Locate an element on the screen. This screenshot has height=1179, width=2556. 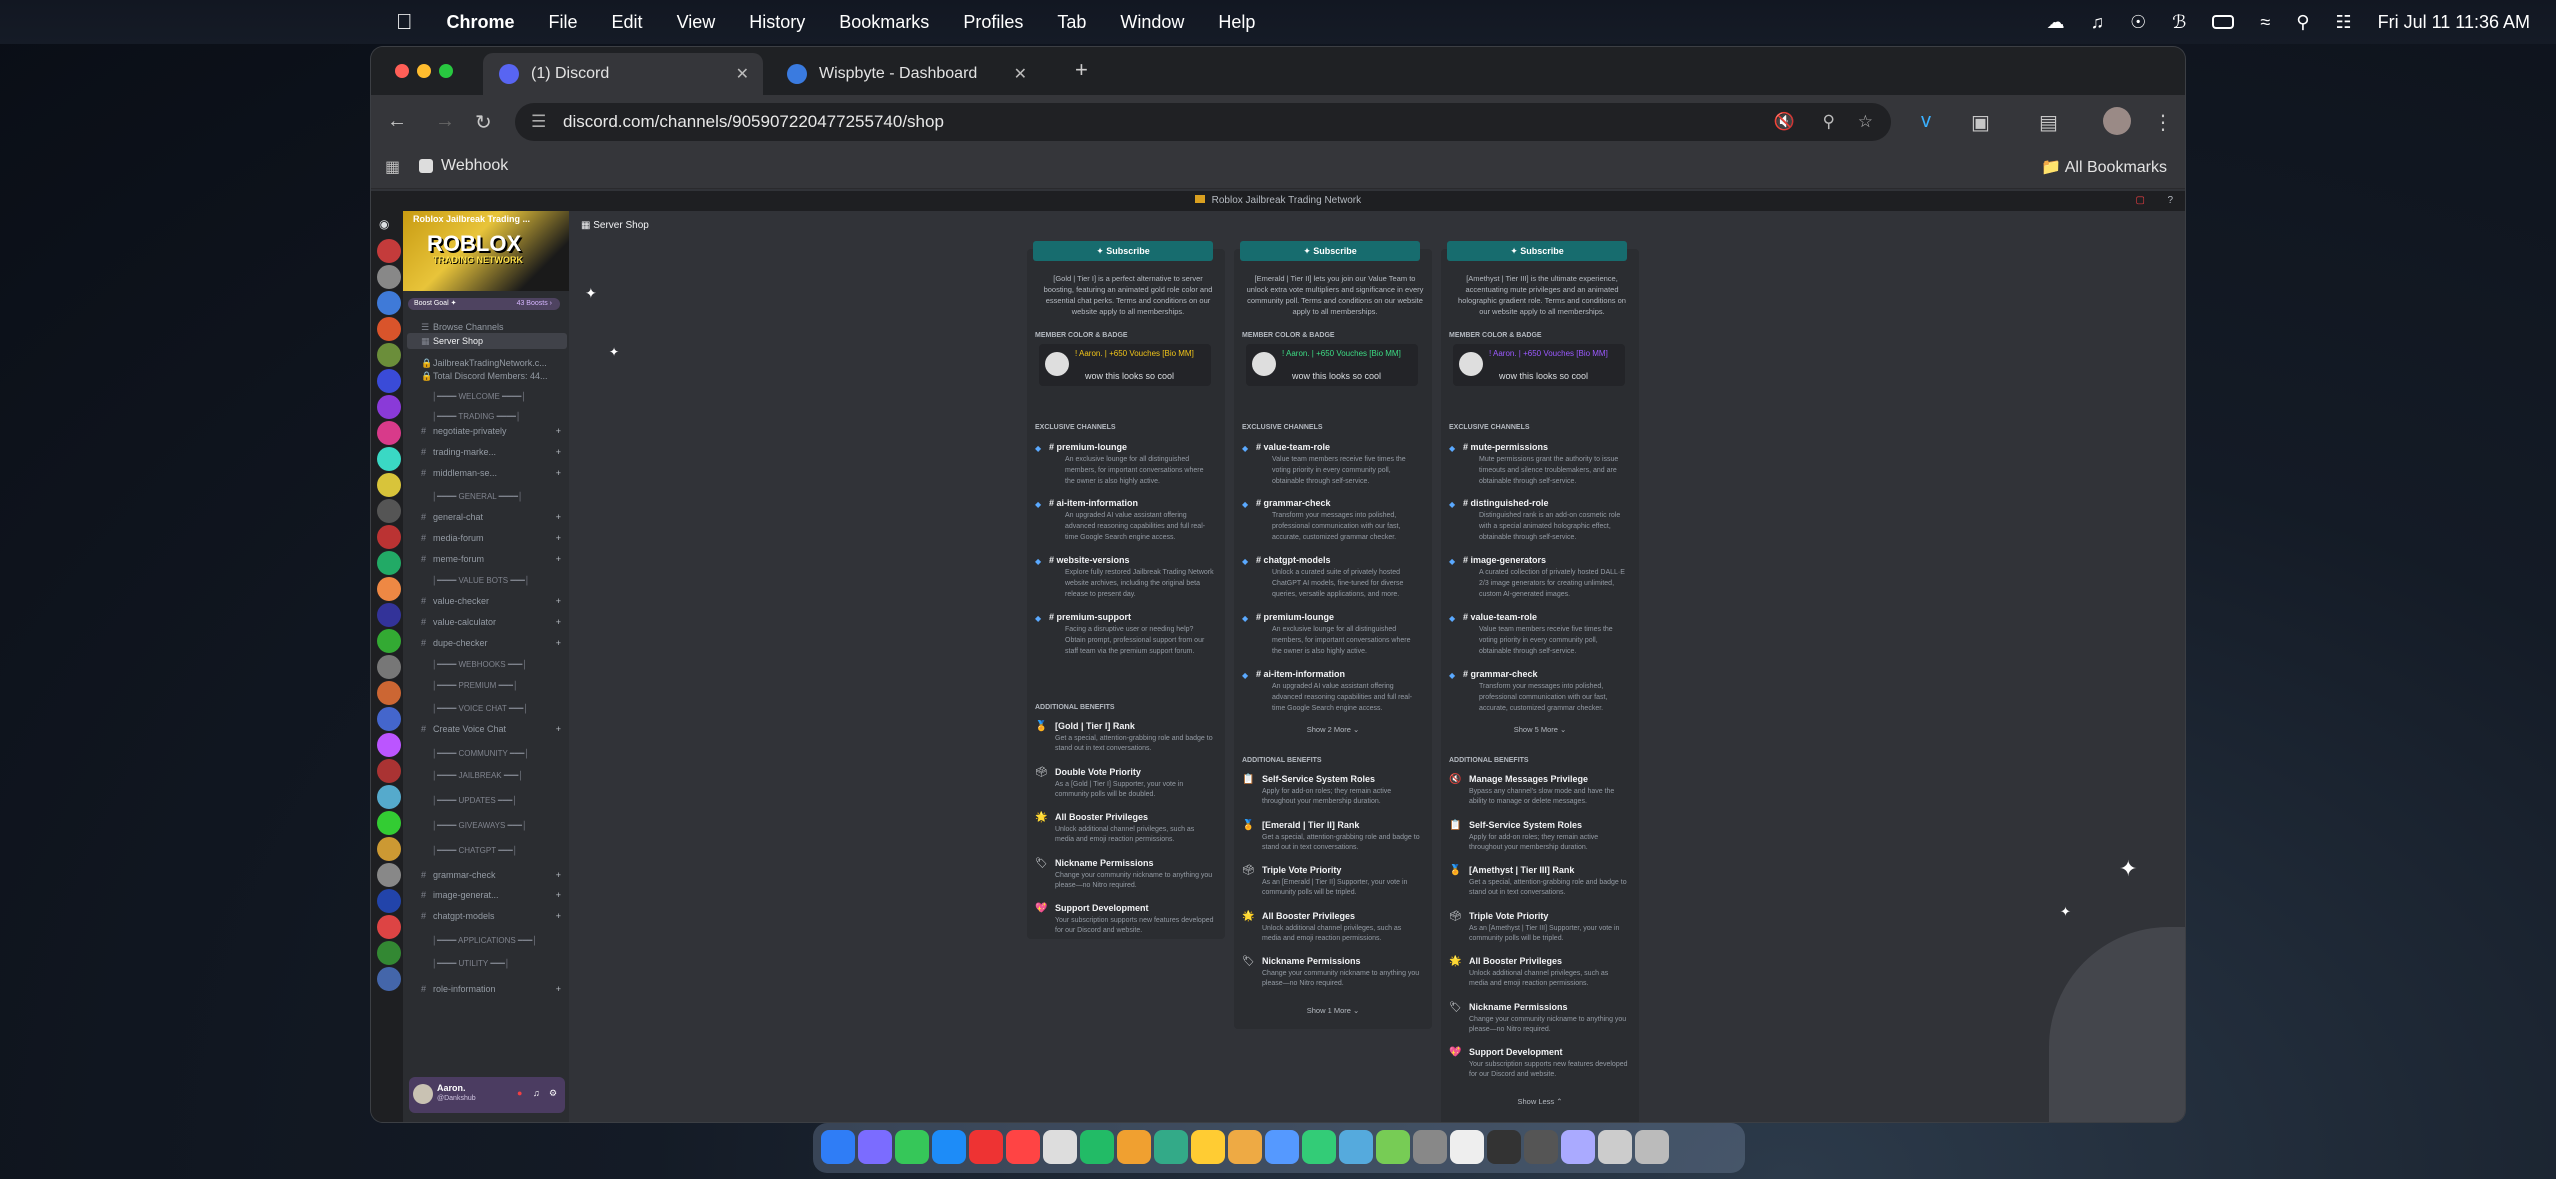
inbox-icon: ▢ is located at coordinates (2140, 201).